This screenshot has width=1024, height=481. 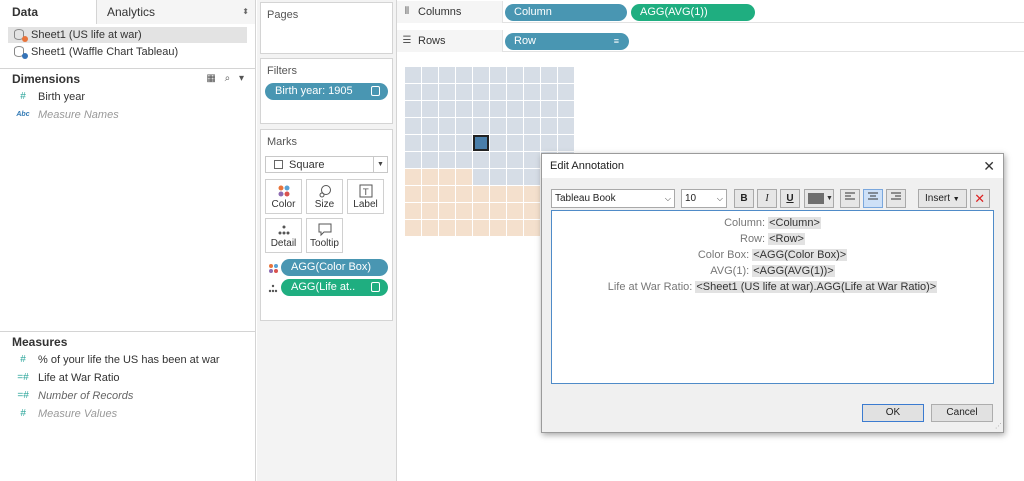 What do you see at coordinates (326, 28) in the screenshot?
I see `pages-card: Pages` at bounding box center [326, 28].